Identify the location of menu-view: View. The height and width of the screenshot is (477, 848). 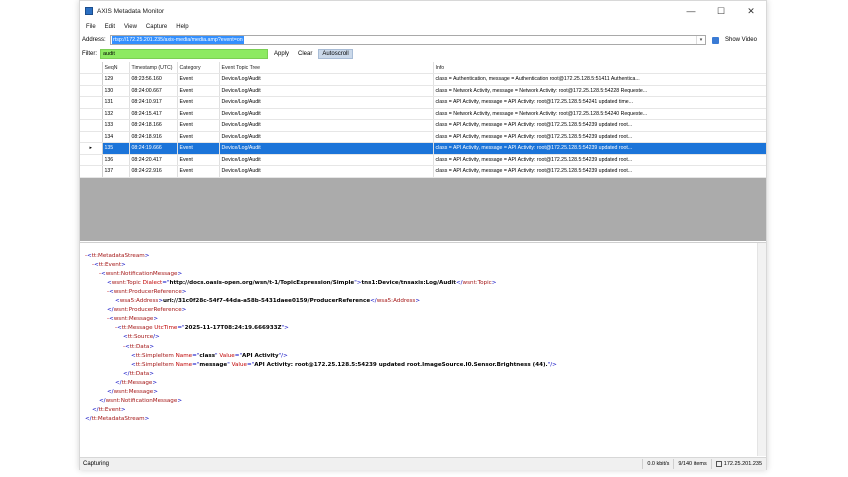
(130, 27).